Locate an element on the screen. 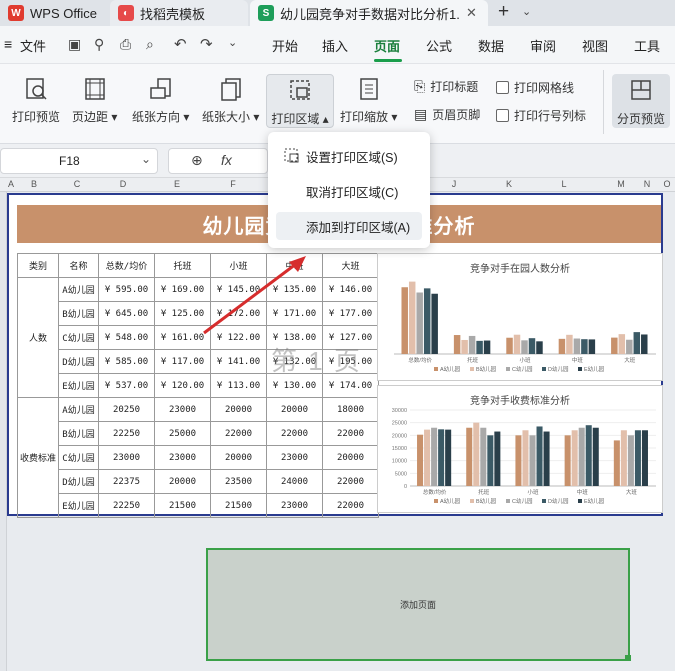 The height and width of the screenshot is (671, 675). add-to-print-area-item: 添加到打印区域(A) is located at coordinates (349, 226).